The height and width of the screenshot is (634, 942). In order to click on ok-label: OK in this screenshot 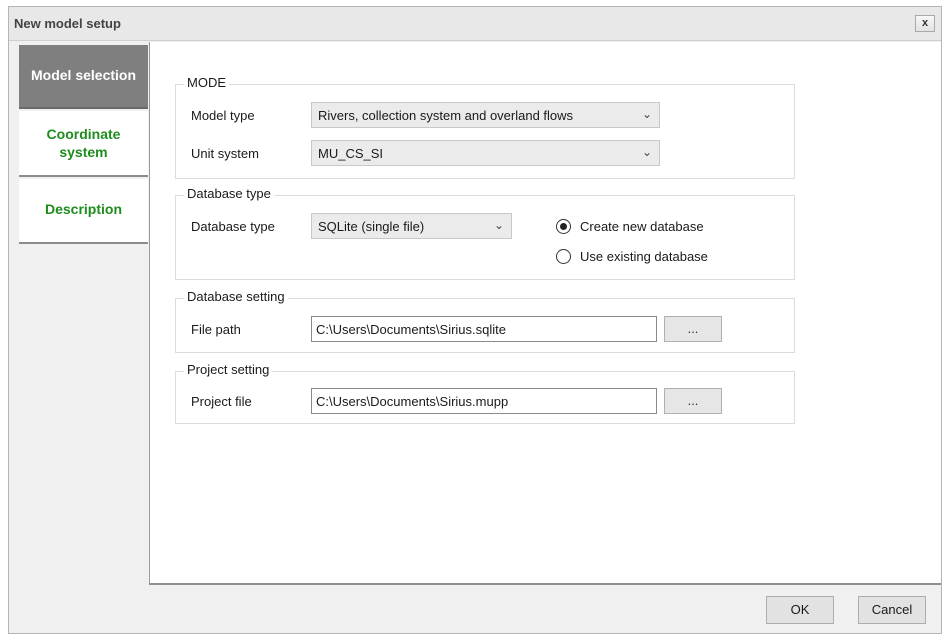, I will do `click(800, 609)`.